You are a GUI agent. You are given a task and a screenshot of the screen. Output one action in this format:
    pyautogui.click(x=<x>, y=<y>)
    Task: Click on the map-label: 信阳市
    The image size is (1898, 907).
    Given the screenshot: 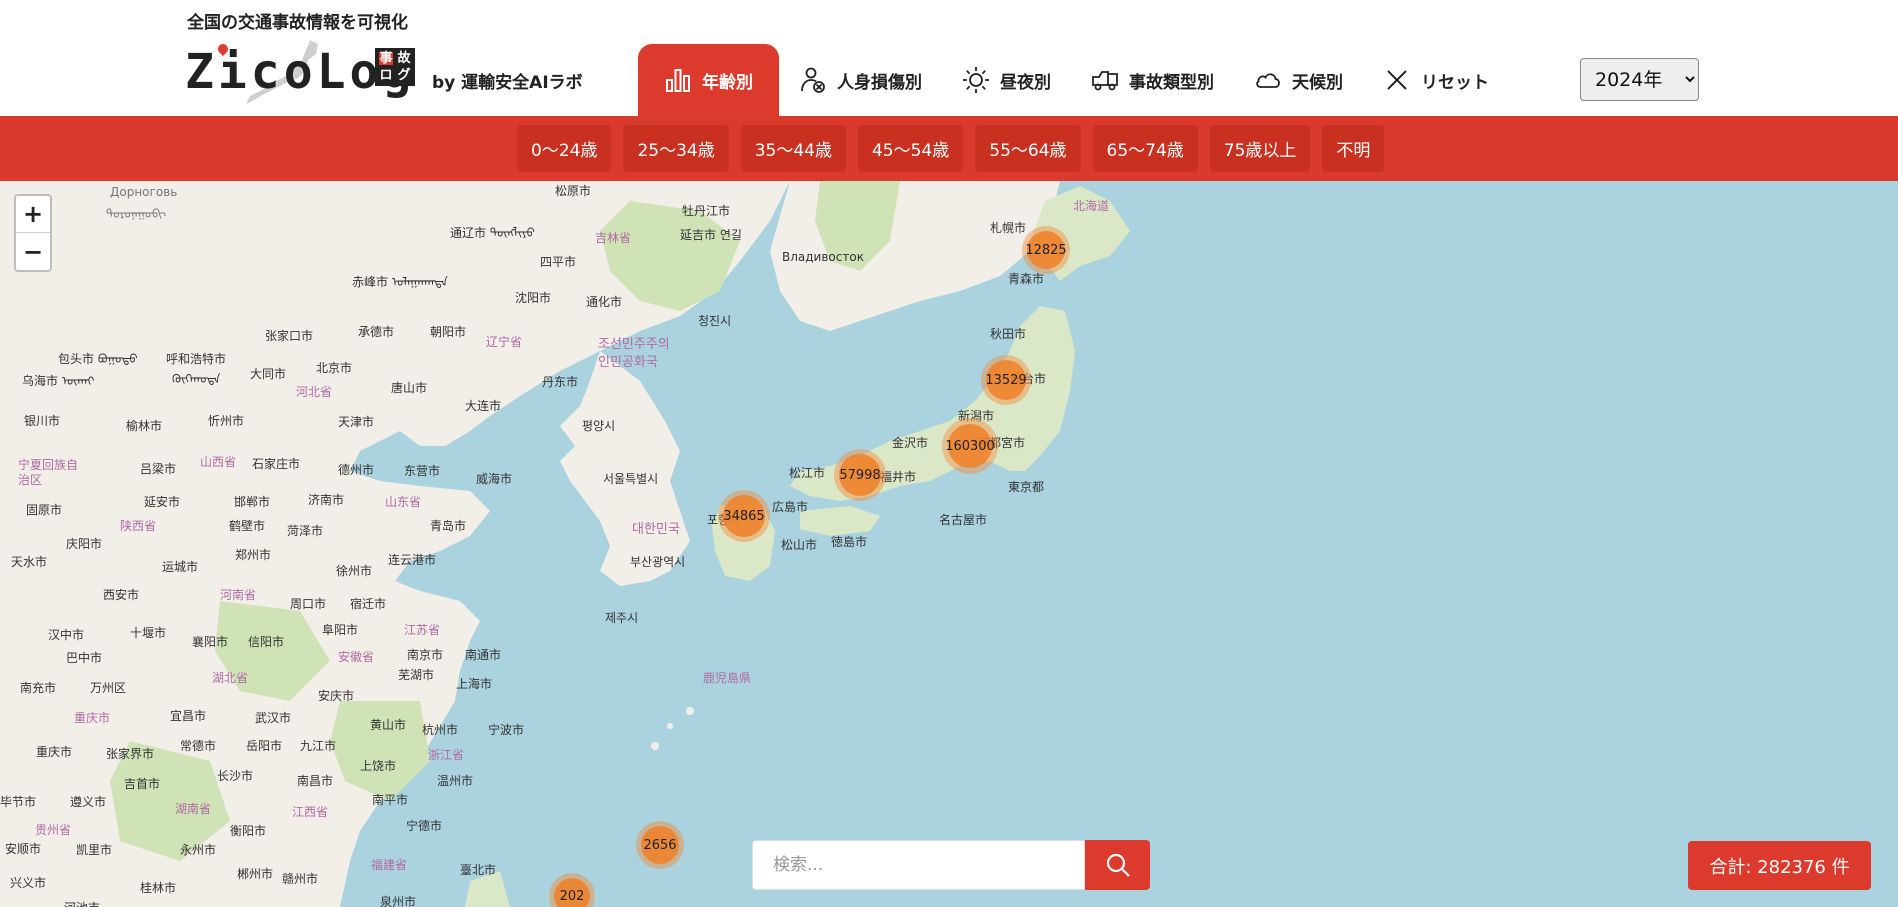 What is the action you would take?
    pyautogui.click(x=266, y=642)
    